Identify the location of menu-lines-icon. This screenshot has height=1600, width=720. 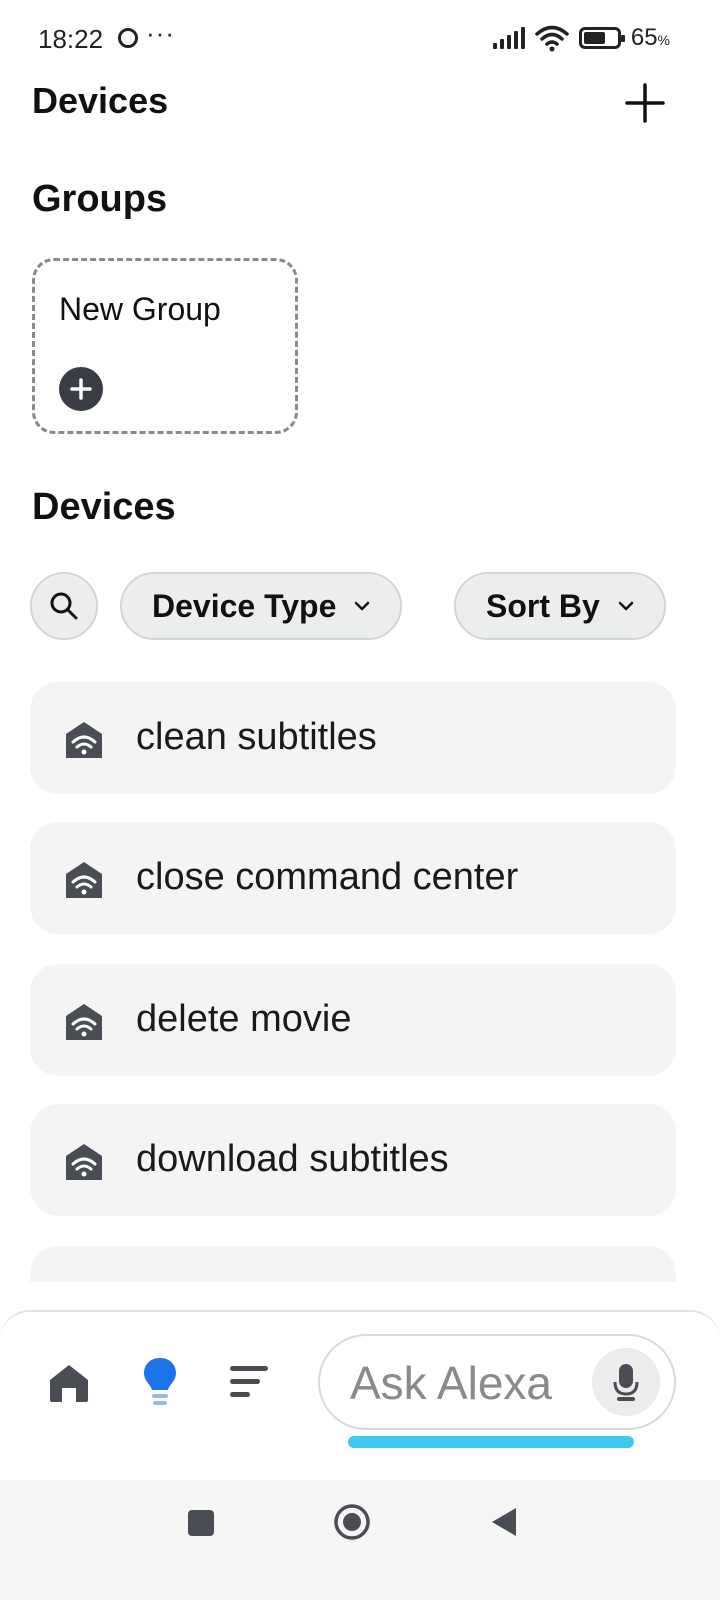
(249, 1381).